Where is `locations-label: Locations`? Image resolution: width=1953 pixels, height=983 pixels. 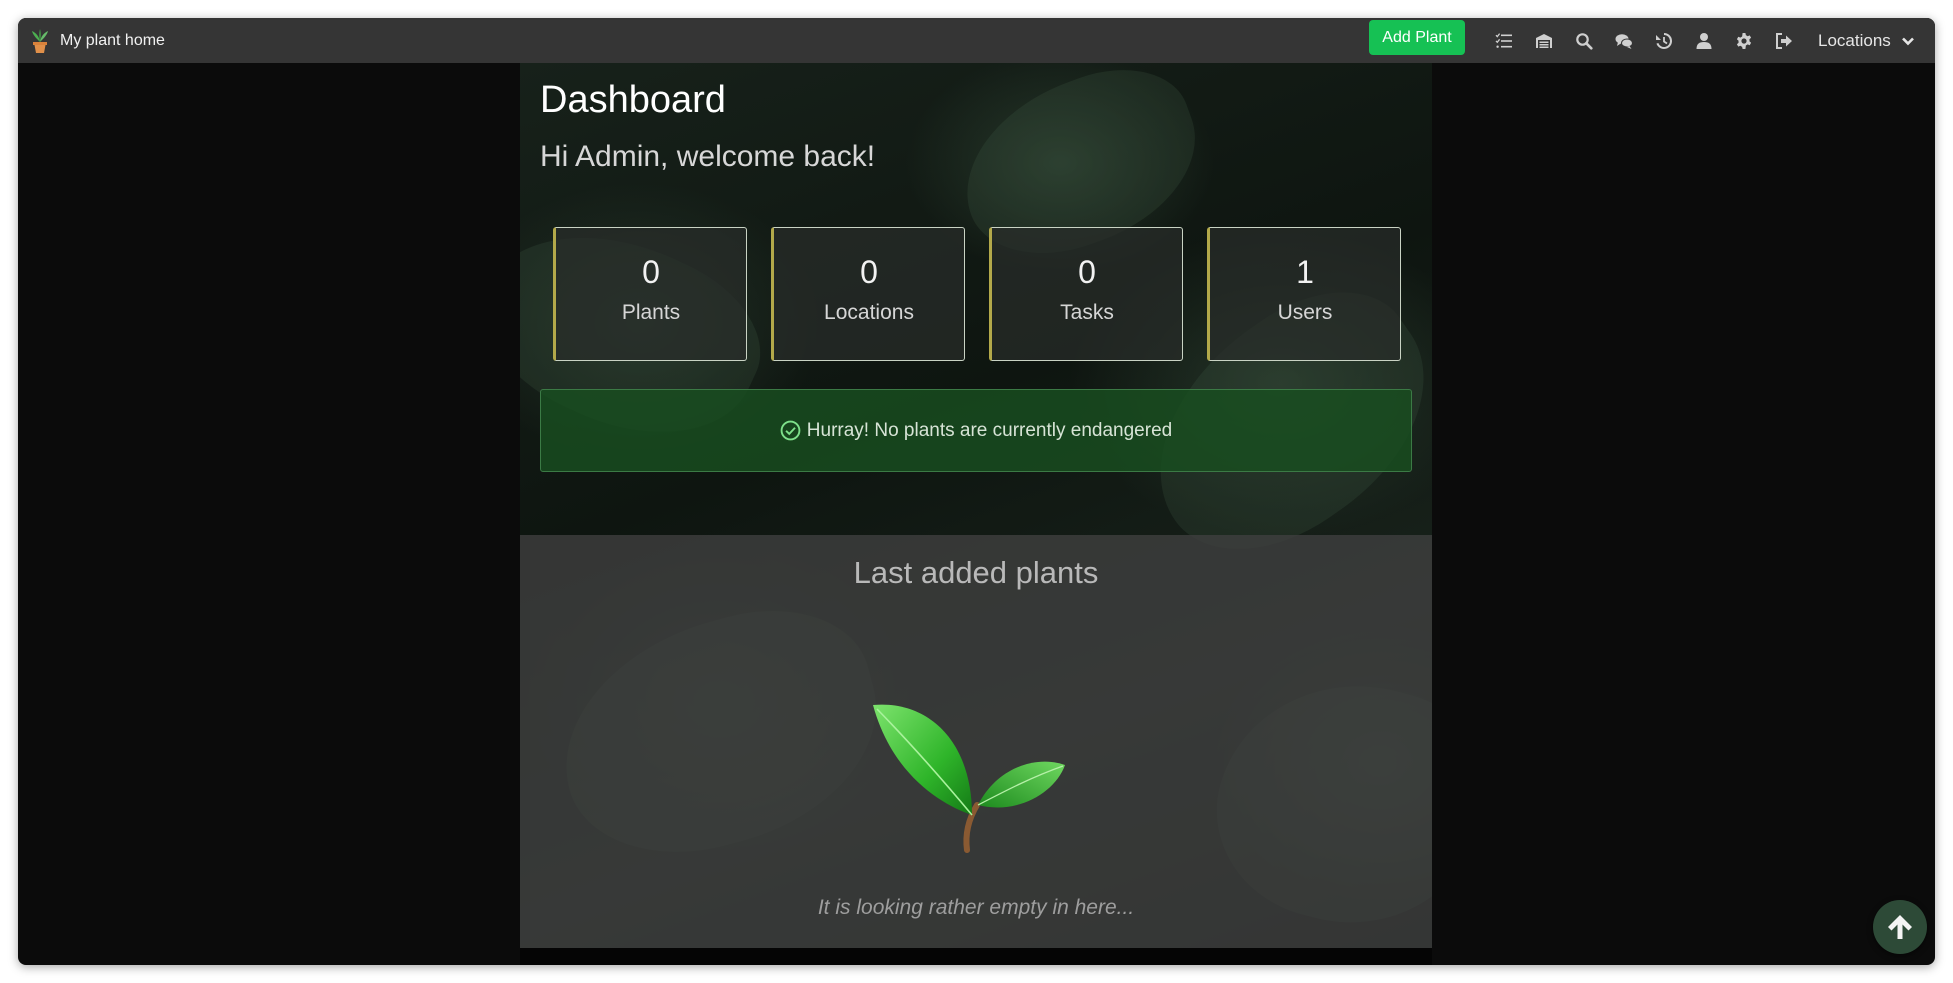 locations-label: Locations is located at coordinates (1854, 40).